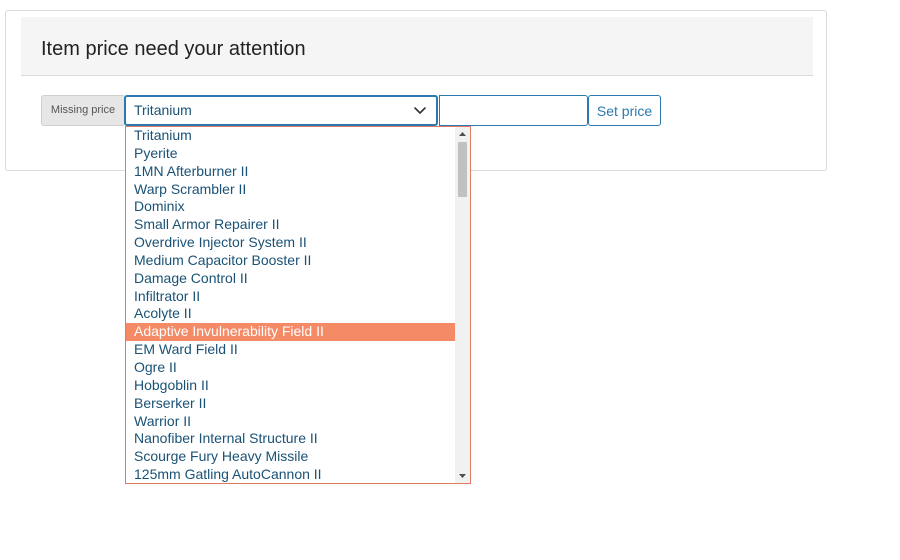 The image size is (900, 560). What do you see at coordinates (513, 110) in the screenshot?
I see `price-input` at bounding box center [513, 110].